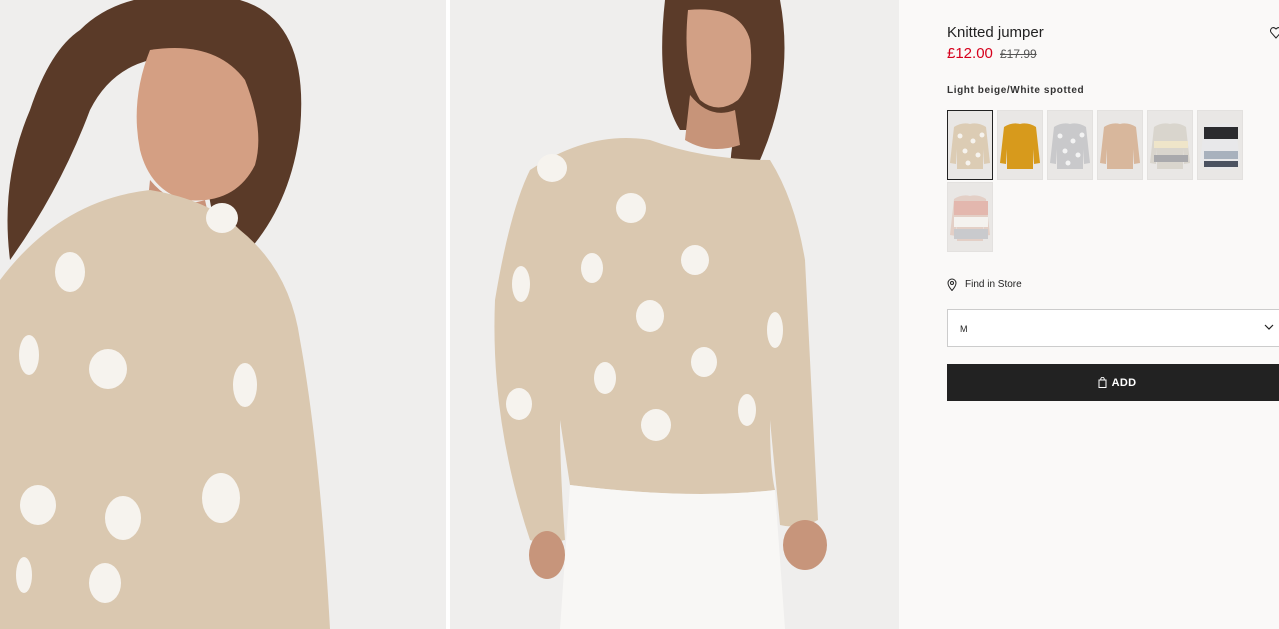  I want to click on swatch-grey-dots, so click(1070, 145).